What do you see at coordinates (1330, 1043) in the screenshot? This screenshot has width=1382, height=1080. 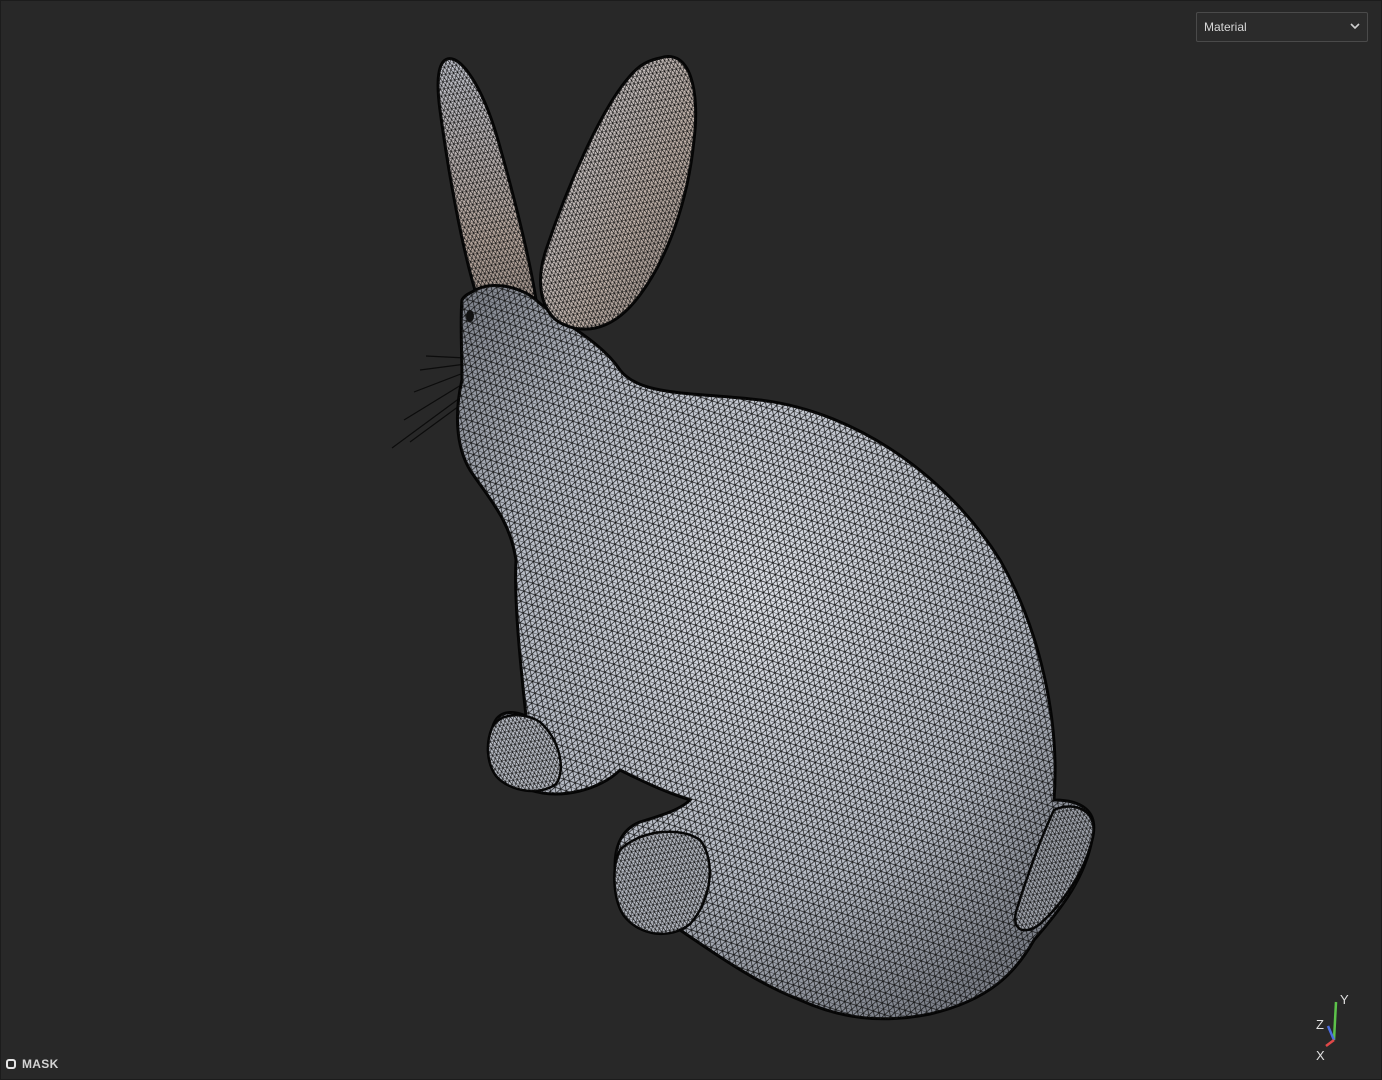 I see `x-axis-line` at bounding box center [1330, 1043].